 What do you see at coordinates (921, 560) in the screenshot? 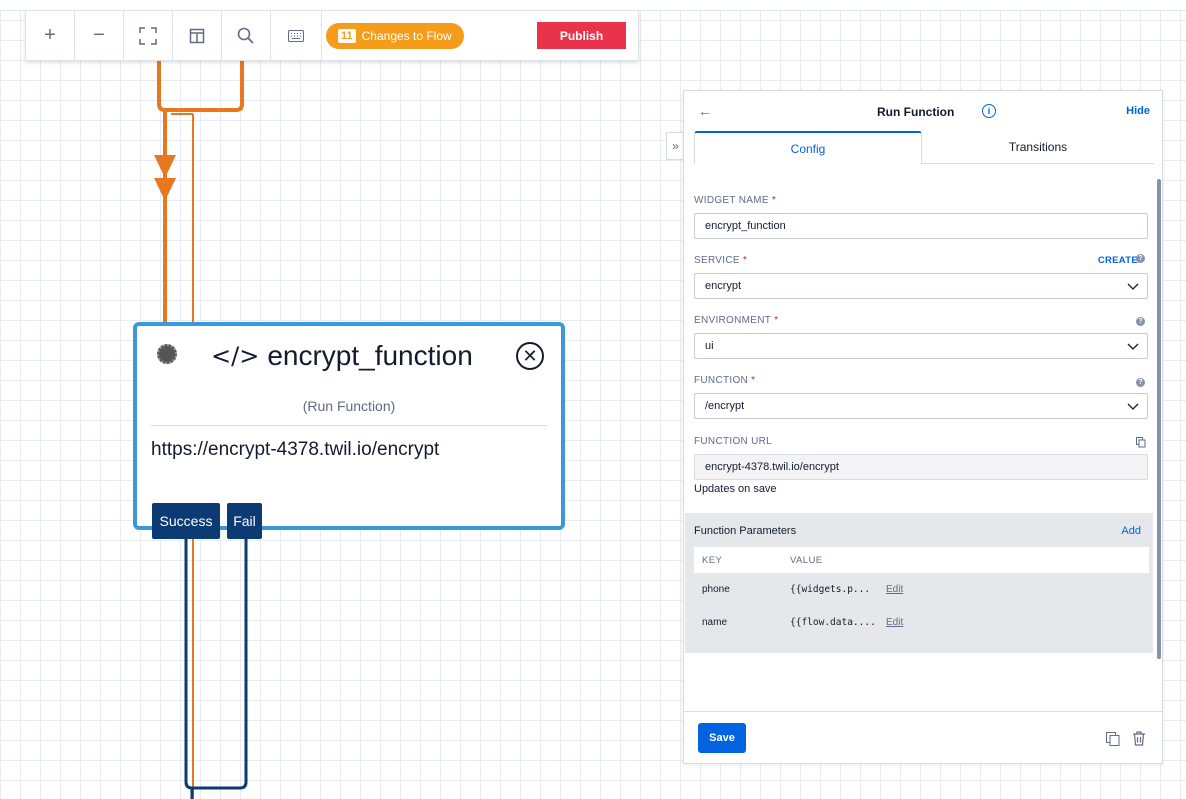
I see `table-header: KEY VALUE` at bounding box center [921, 560].